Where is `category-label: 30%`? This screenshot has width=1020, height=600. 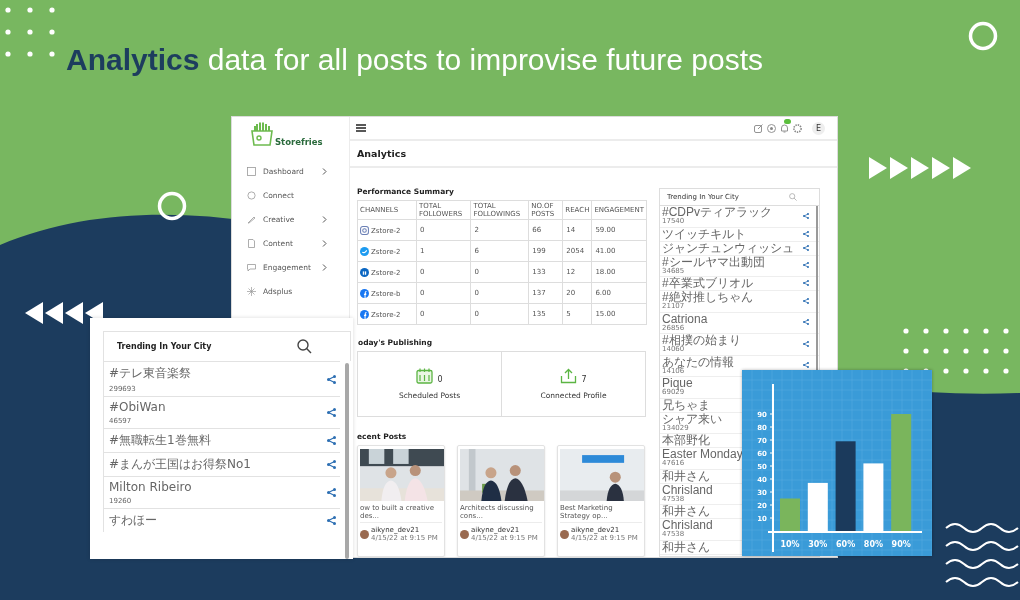
category-label: 30% is located at coordinates (818, 544).